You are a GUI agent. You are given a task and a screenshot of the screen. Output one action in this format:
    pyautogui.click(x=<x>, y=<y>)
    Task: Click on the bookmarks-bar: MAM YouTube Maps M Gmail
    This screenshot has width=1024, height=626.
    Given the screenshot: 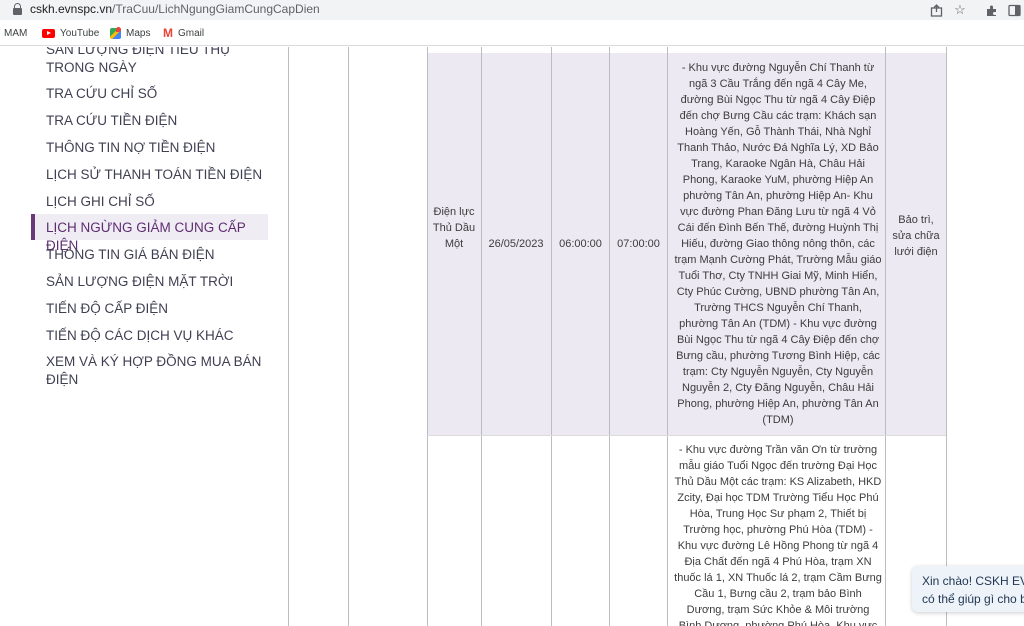 What is the action you would take?
    pyautogui.click(x=512, y=33)
    